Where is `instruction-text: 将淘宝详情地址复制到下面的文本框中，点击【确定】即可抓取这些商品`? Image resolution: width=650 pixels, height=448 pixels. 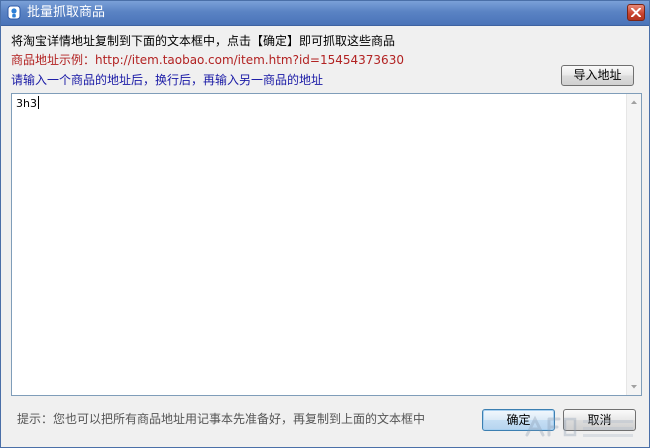 instruction-text: 将淘宝详情地址复制到下面的文本框中，点击【确定】即可抓取这些商品 is located at coordinates (203, 41).